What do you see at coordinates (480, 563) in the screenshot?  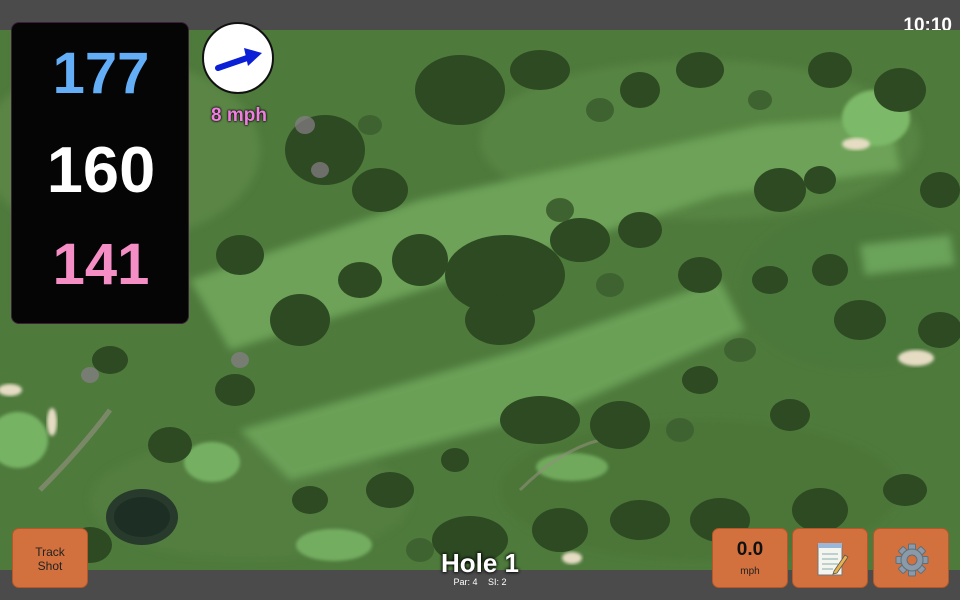 I see `hole-title: Hole 1` at bounding box center [480, 563].